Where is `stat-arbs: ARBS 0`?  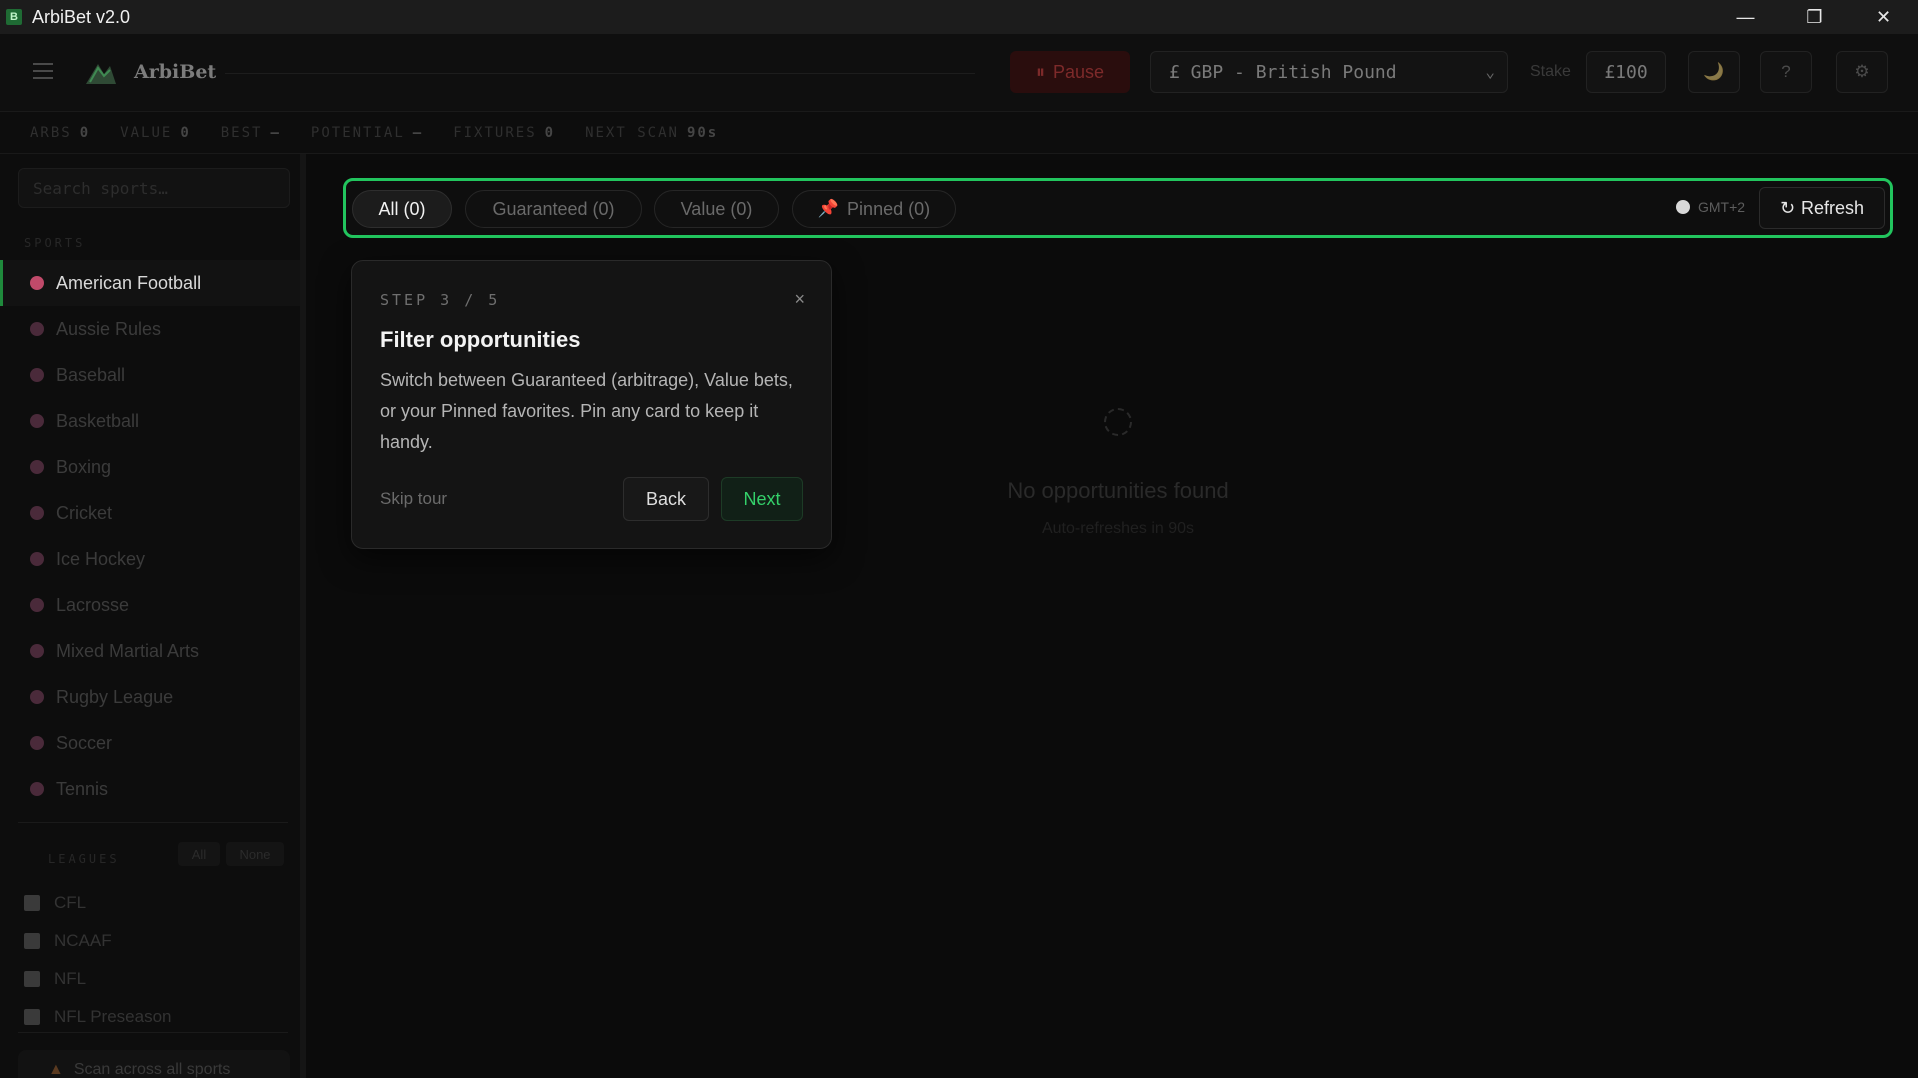
stat-arbs: ARBS 0 is located at coordinates (60, 132).